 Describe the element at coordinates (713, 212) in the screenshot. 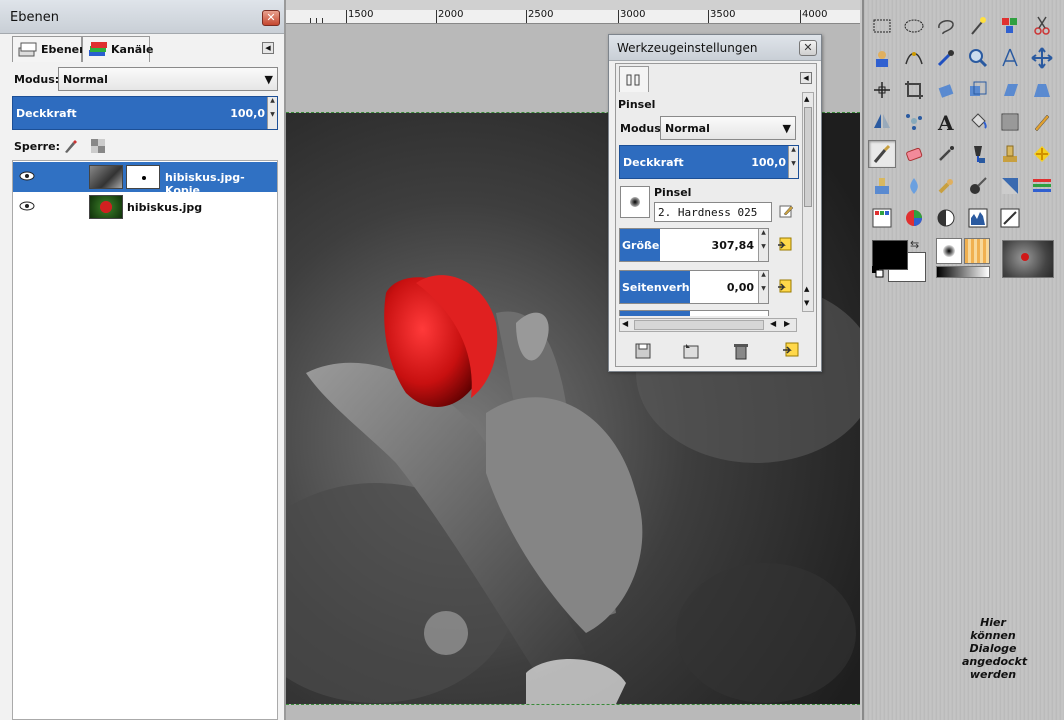

I see `brush-name-field: 2. Hardness 025` at that location.